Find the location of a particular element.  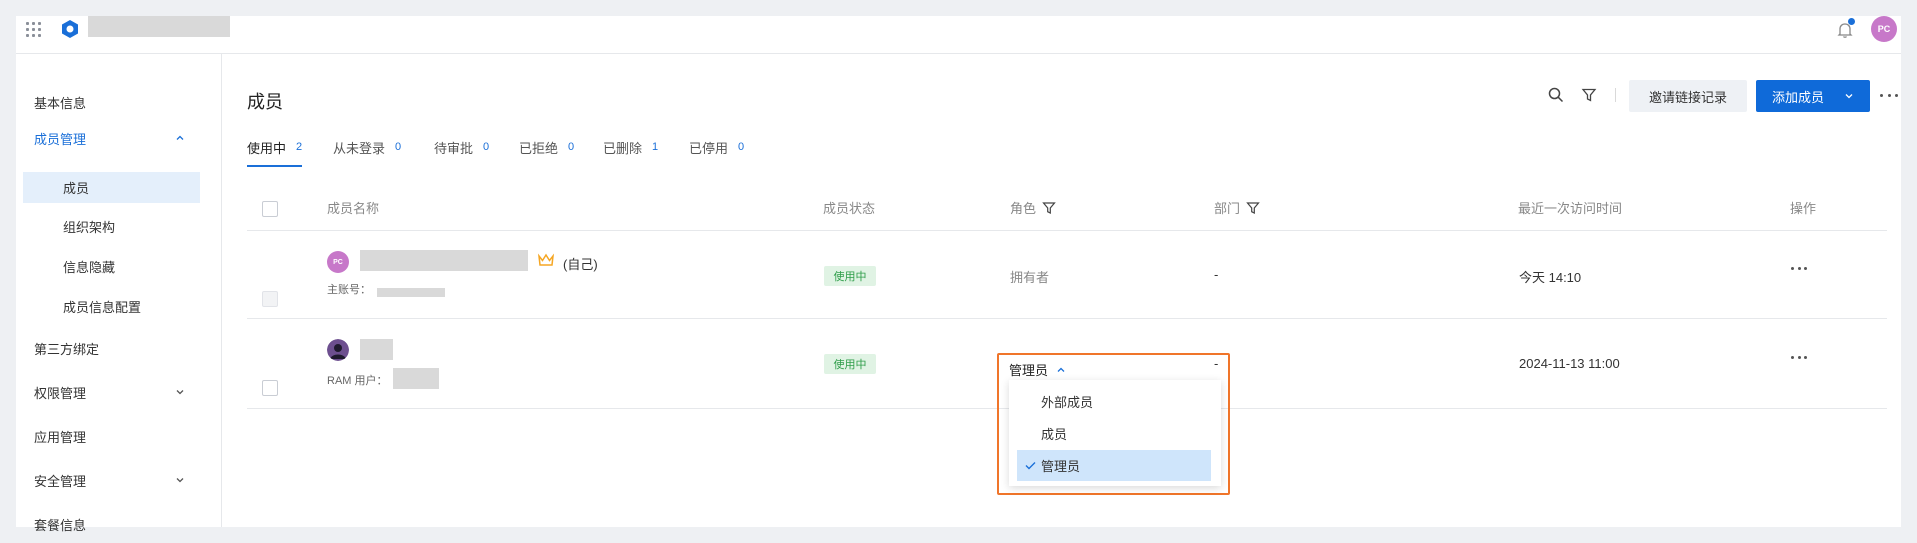

tab-deleted: 已删除 1 is located at coordinates (630, 152).